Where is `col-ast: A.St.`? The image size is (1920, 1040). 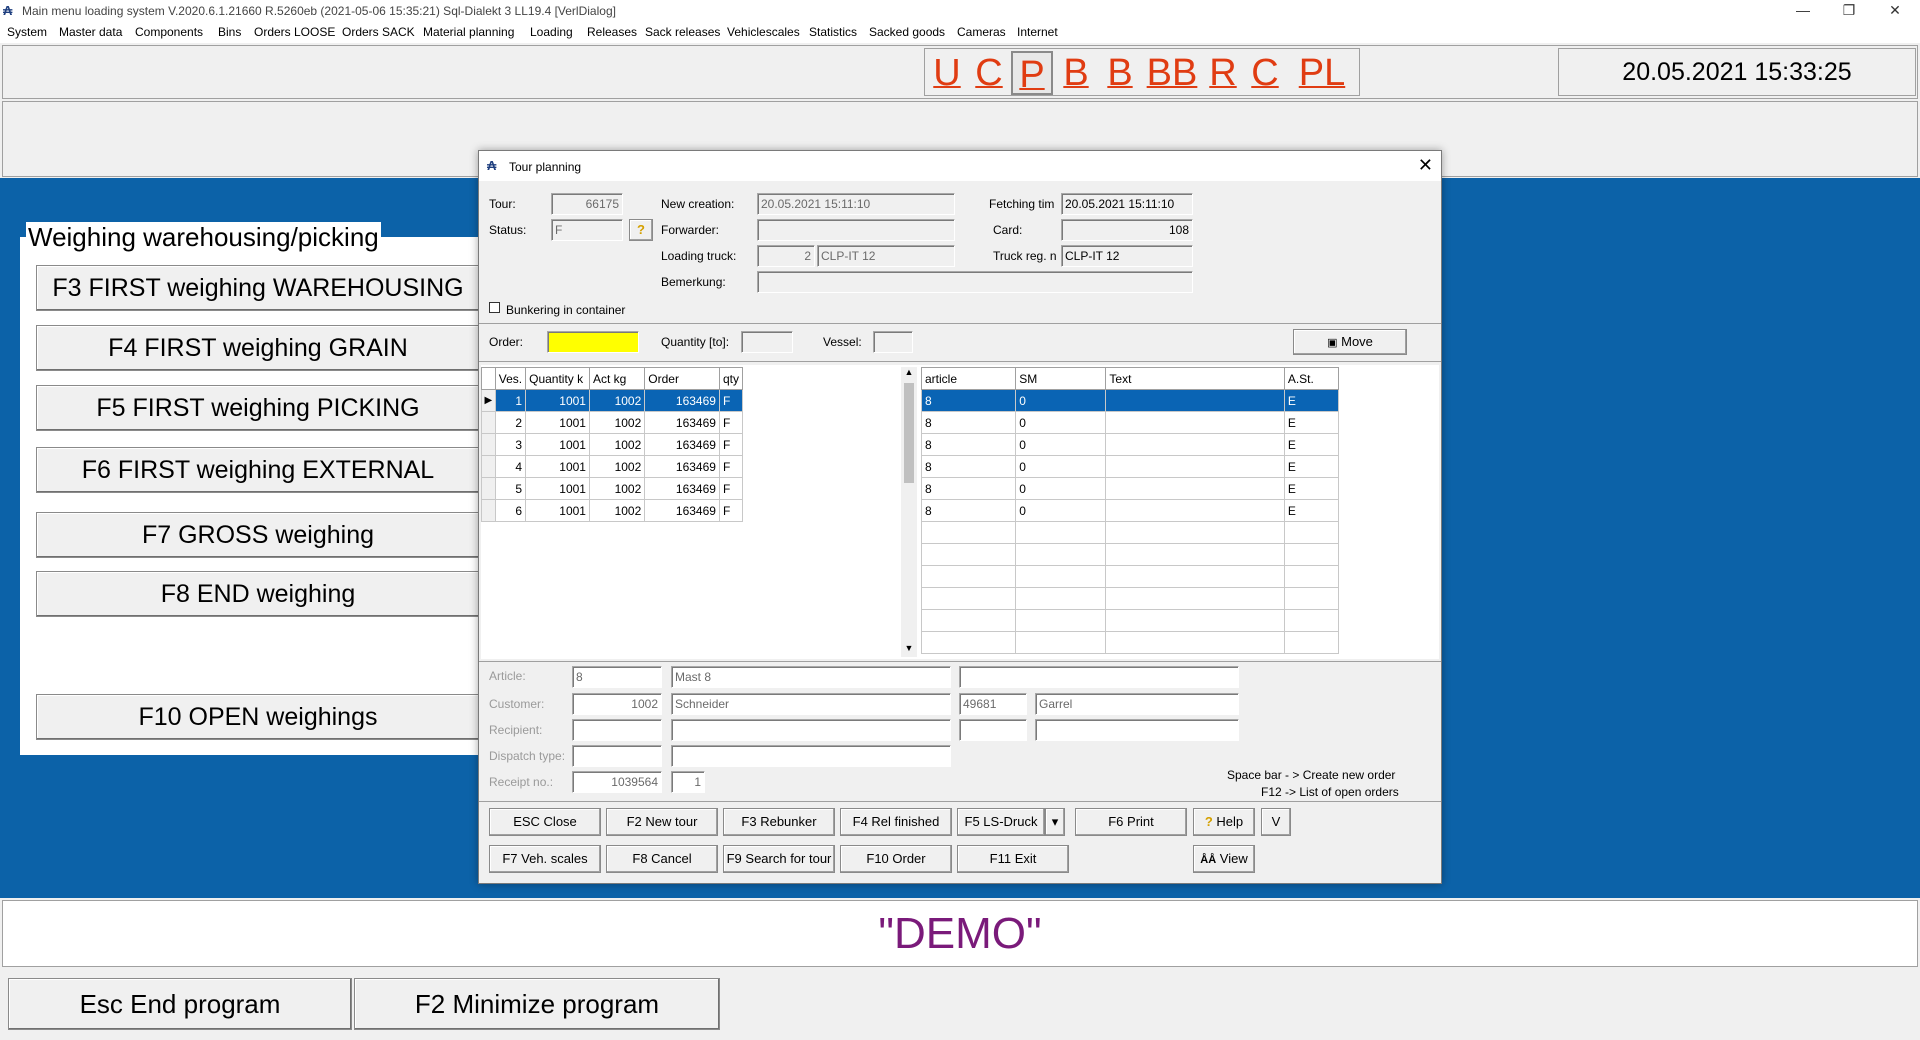 col-ast: A.St. is located at coordinates (1311, 378).